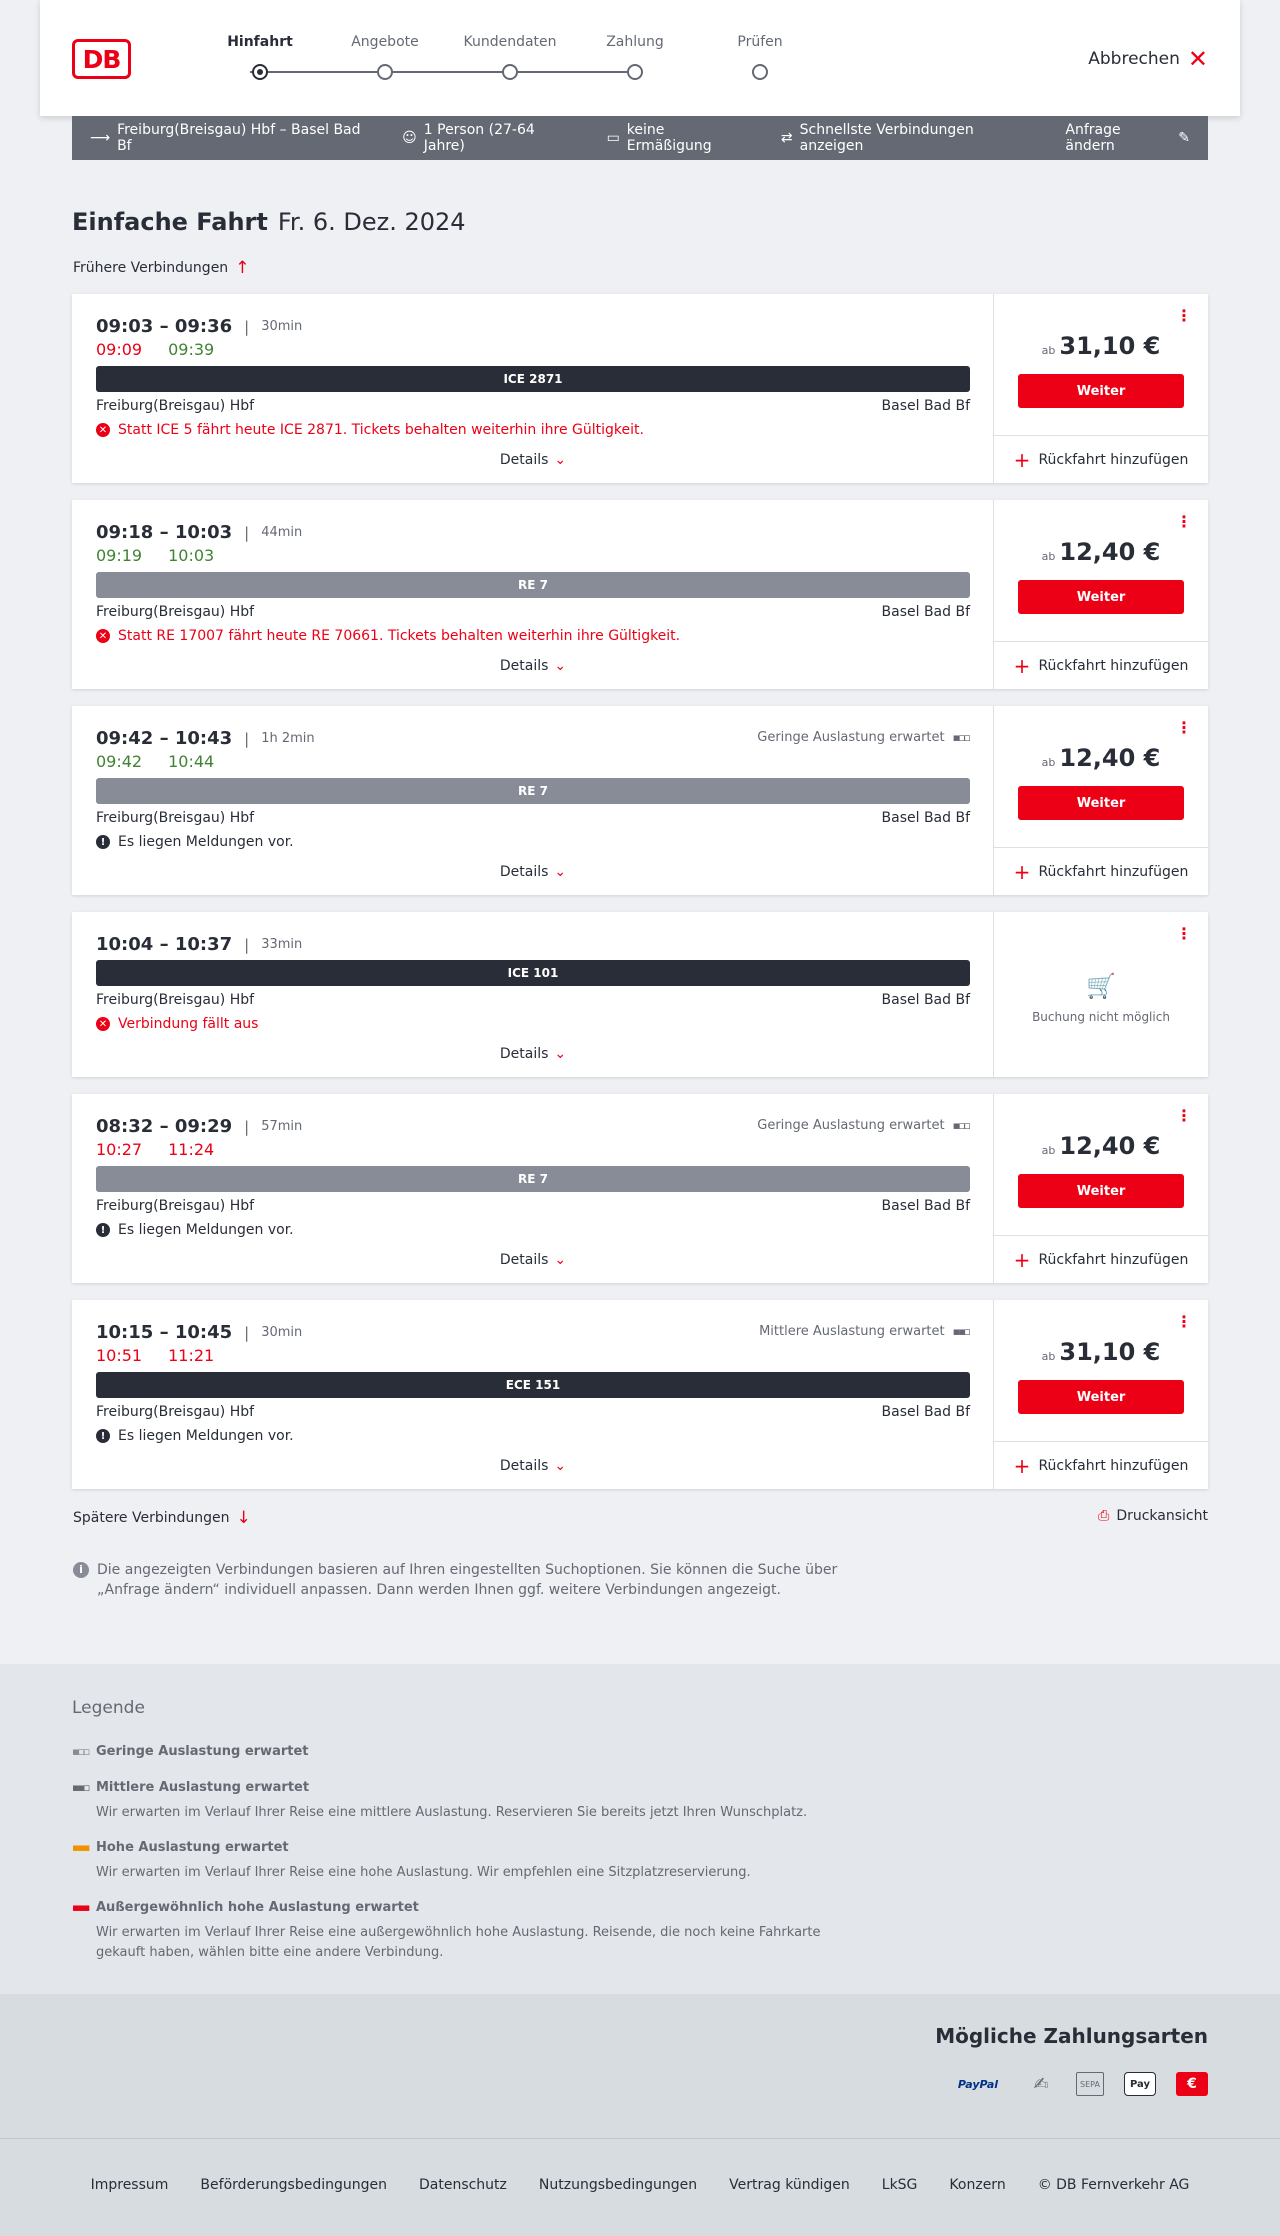  I want to click on payment-methods: PayPal ✍ SEPA Pay €, so click(1079, 2084).